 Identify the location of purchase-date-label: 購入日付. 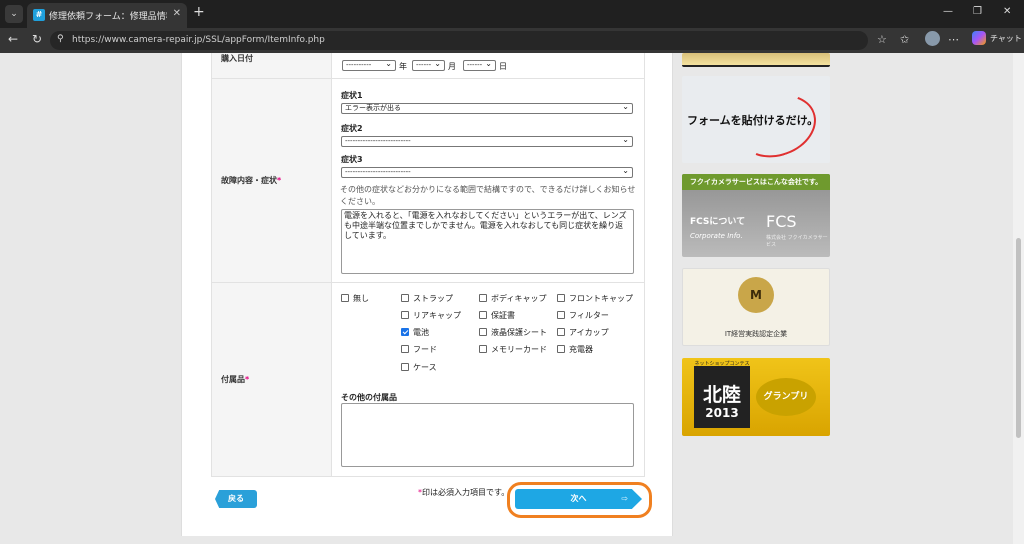
(237, 58).